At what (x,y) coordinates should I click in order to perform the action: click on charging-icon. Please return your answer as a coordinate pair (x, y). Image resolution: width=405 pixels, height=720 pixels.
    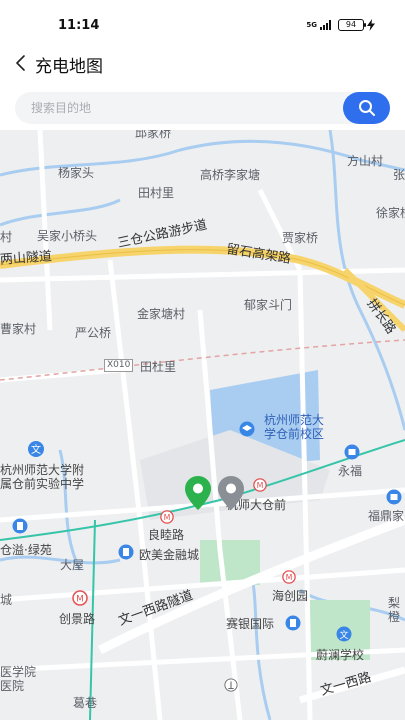
    Looking at the image, I should click on (371, 25).